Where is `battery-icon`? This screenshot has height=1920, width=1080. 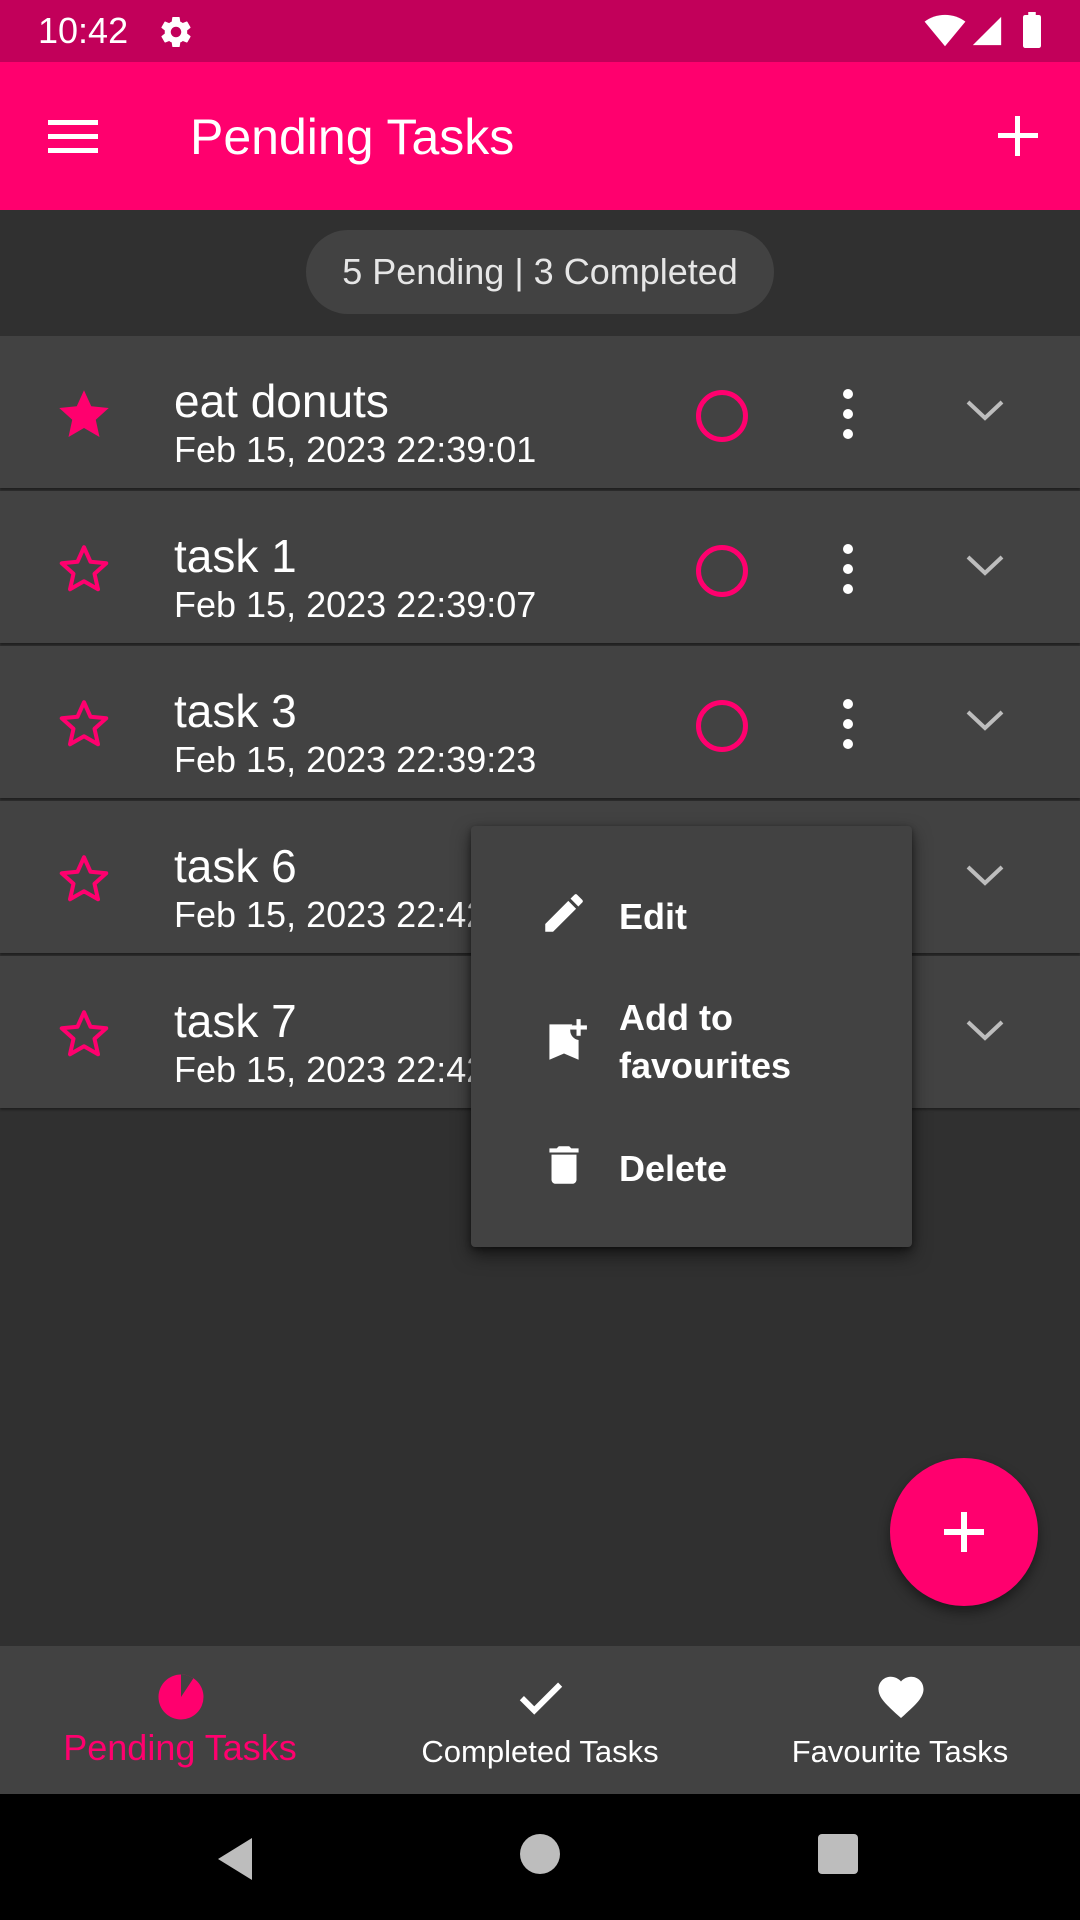 battery-icon is located at coordinates (1032, 30).